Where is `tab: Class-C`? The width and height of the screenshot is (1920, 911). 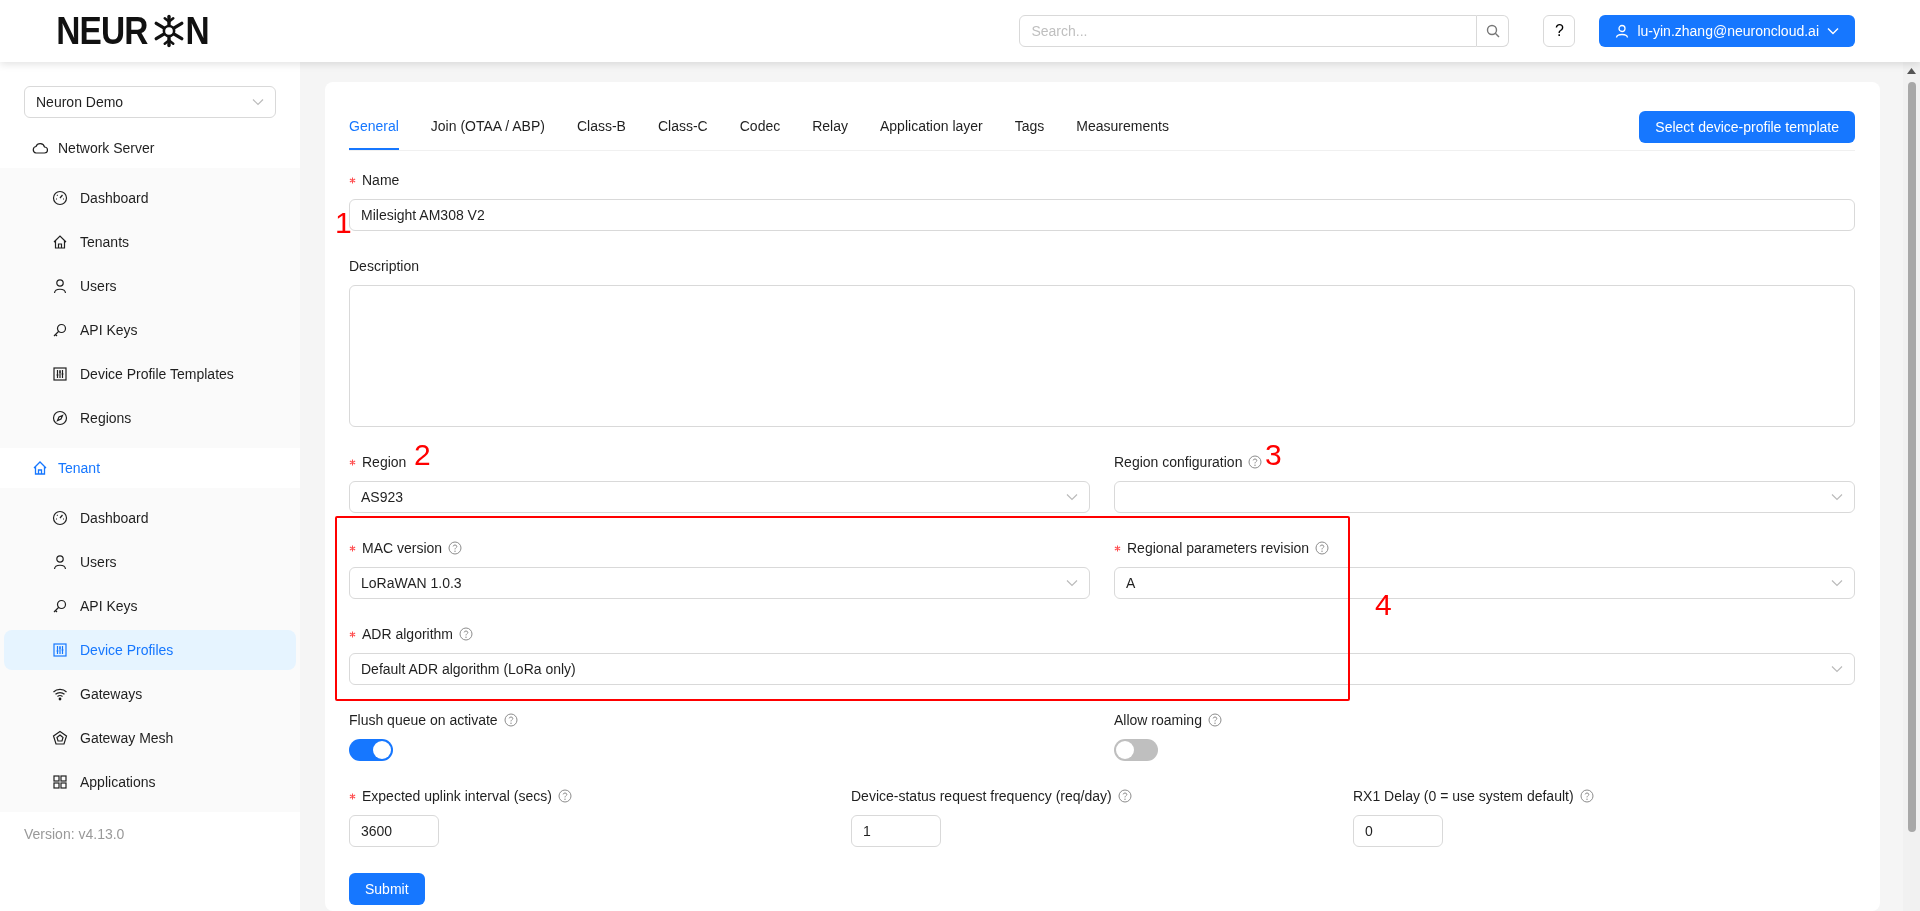 tab: Class-C is located at coordinates (682, 116).